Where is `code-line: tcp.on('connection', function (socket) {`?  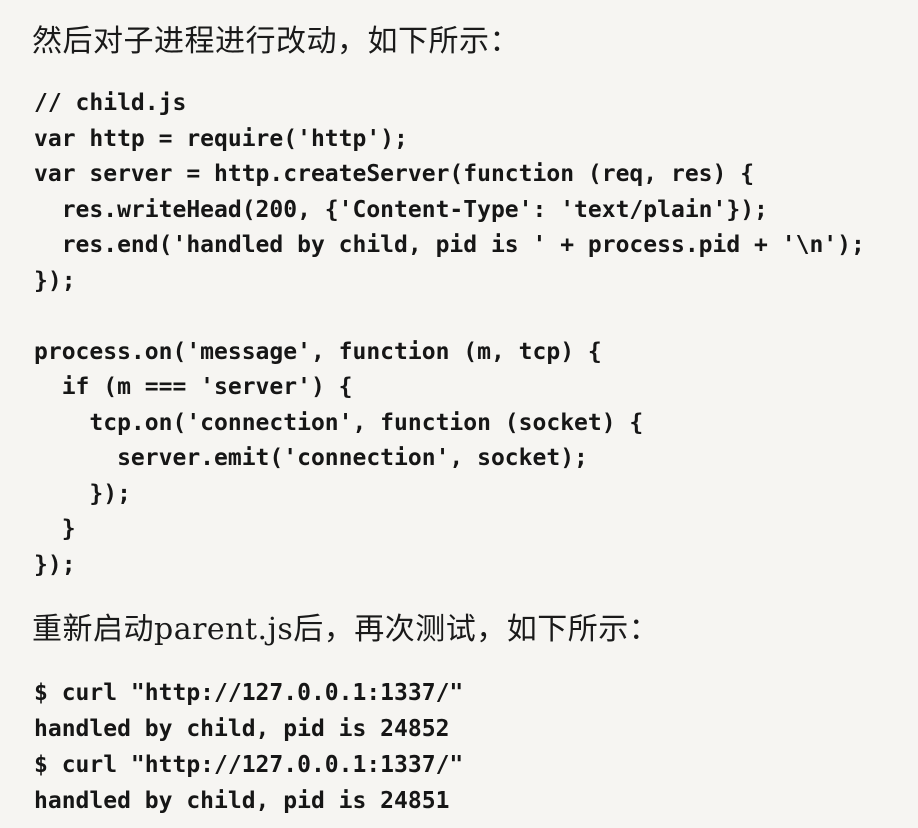
code-line: tcp.on('connection', function (socket) { is located at coordinates (339, 422).